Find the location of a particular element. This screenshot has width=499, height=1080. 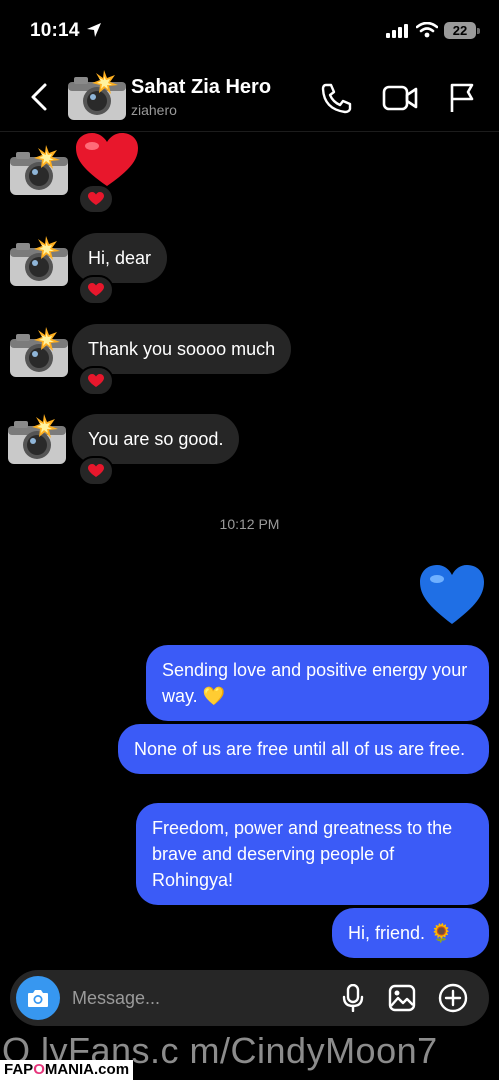

contact-avatar-camera-flash-icon is located at coordinates (97, 96).